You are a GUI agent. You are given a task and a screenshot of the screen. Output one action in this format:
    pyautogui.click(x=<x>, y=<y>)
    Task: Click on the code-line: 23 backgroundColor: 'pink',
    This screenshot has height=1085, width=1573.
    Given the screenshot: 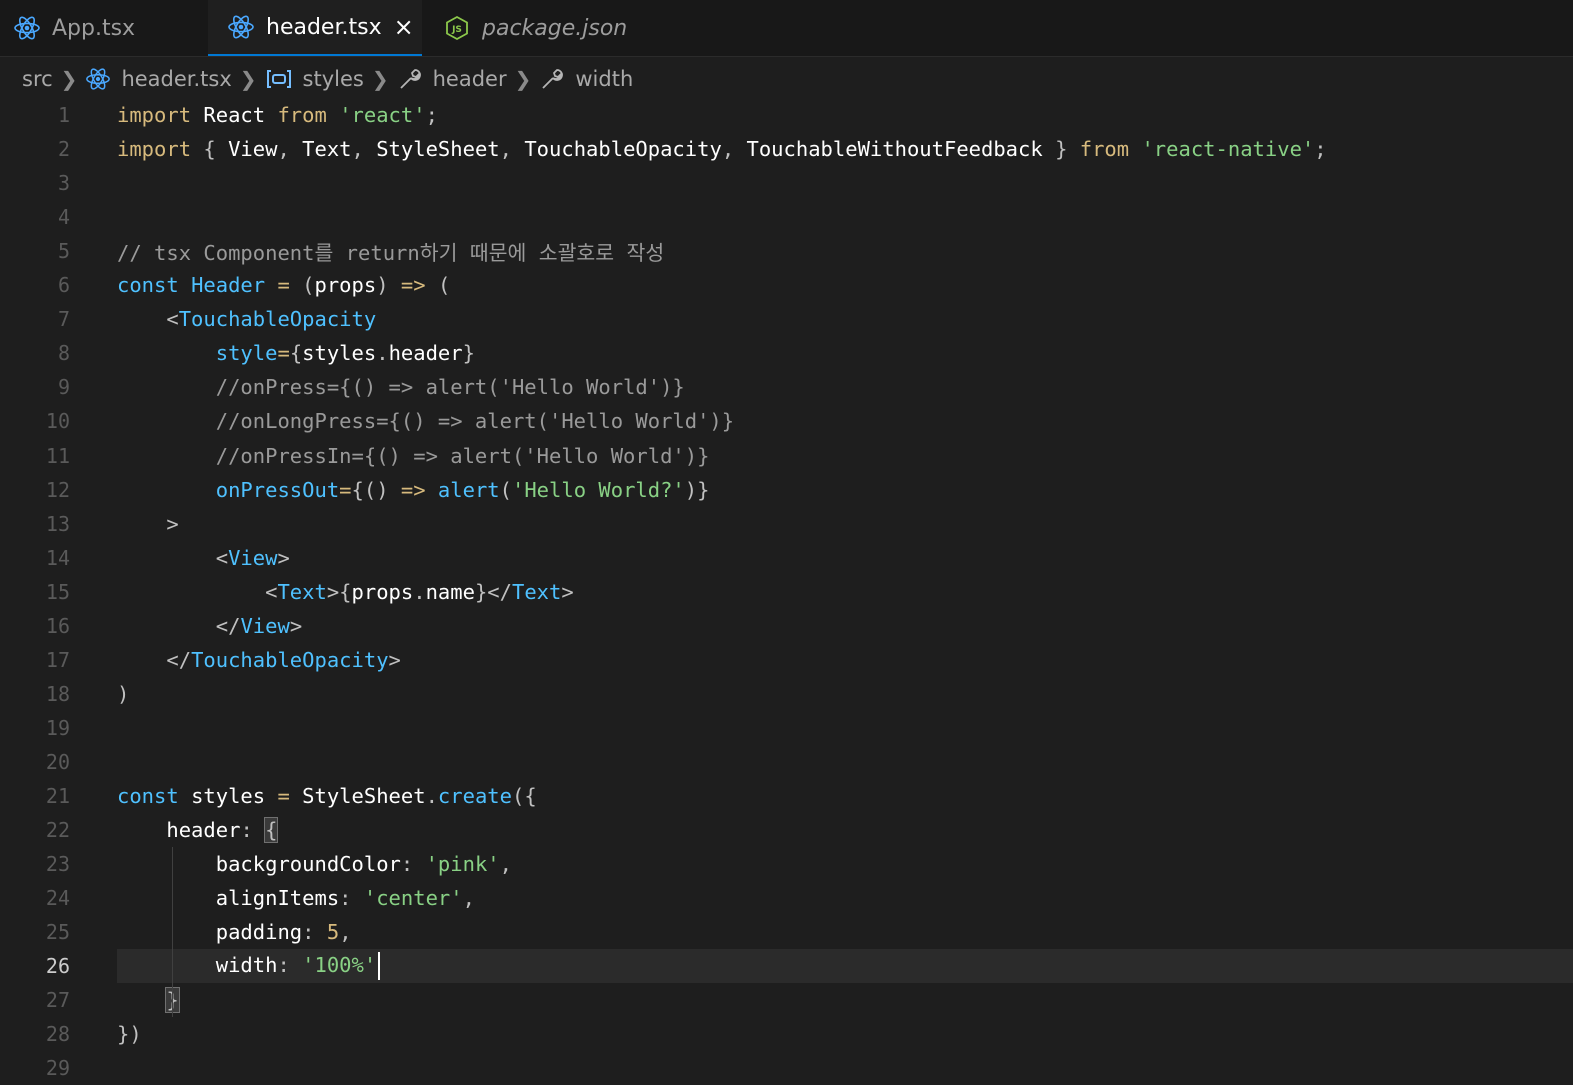 What is the action you would take?
    pyautogui.click(x=786, y=864)
    